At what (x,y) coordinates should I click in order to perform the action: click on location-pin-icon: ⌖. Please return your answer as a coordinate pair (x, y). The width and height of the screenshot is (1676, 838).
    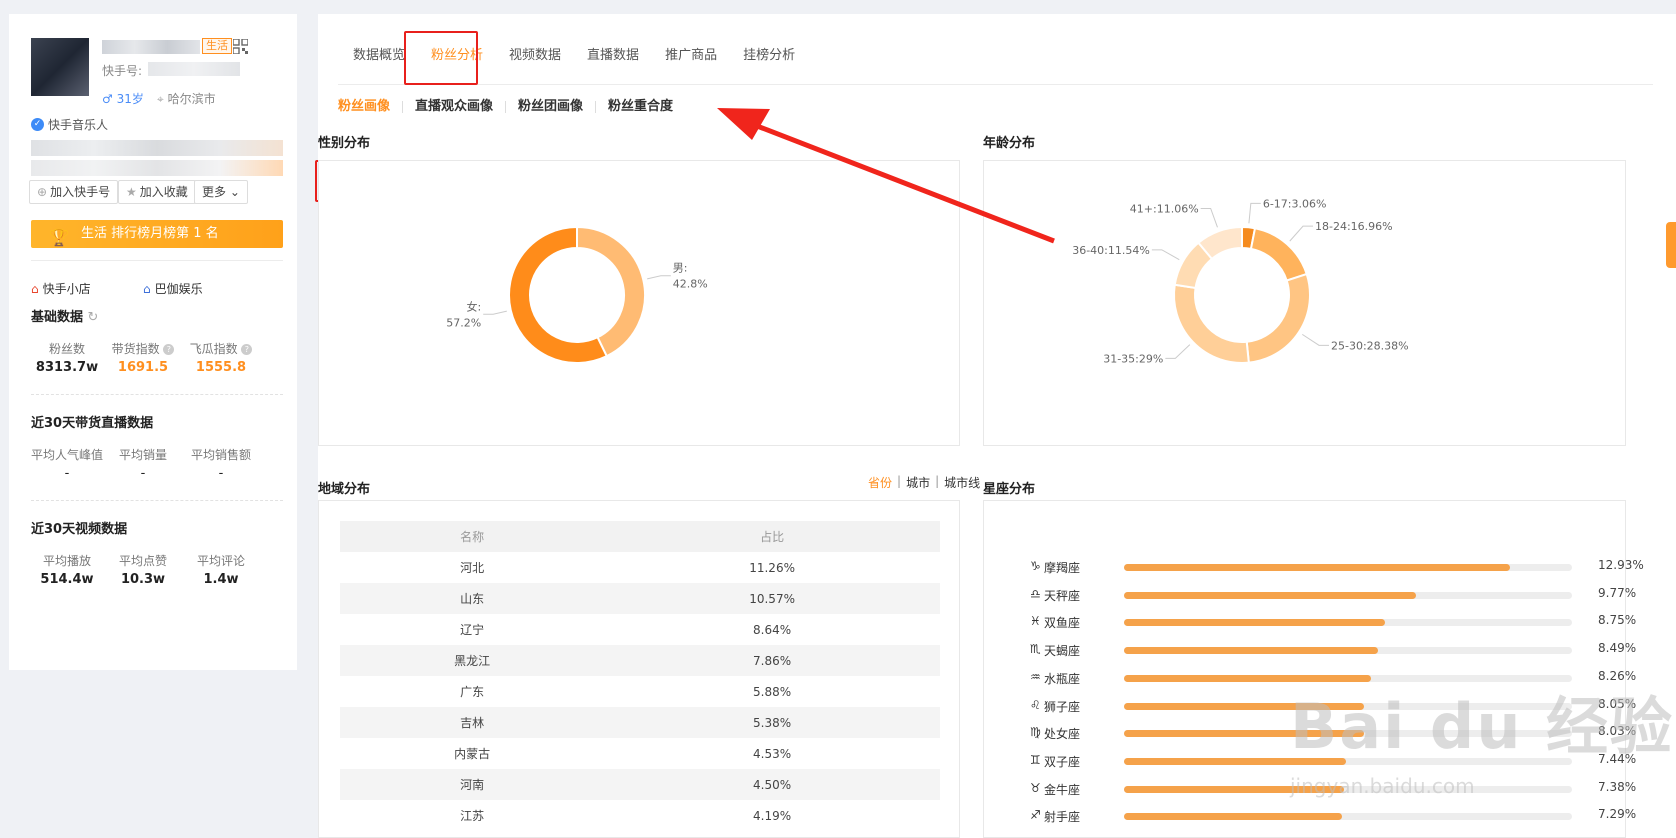
    Looking at the image, I should click on (160, 99).